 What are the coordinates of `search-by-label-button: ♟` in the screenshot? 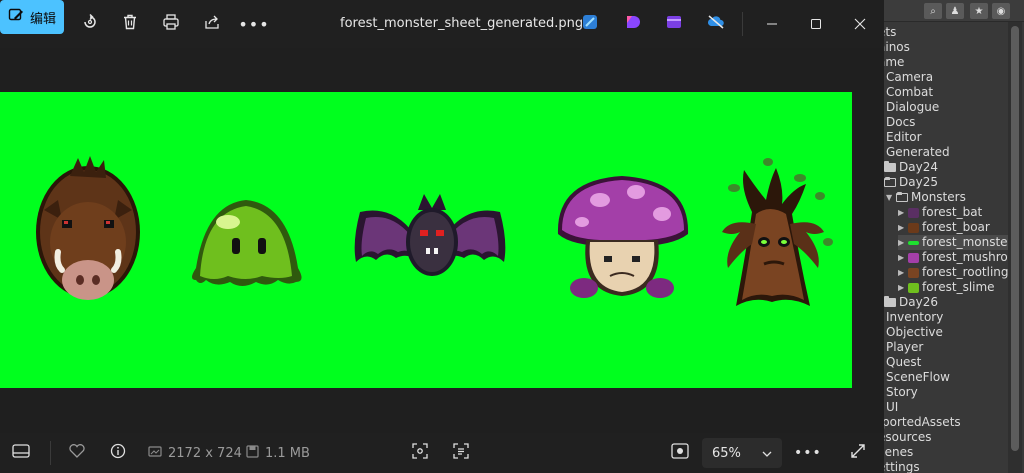 It's located at (955, 11).